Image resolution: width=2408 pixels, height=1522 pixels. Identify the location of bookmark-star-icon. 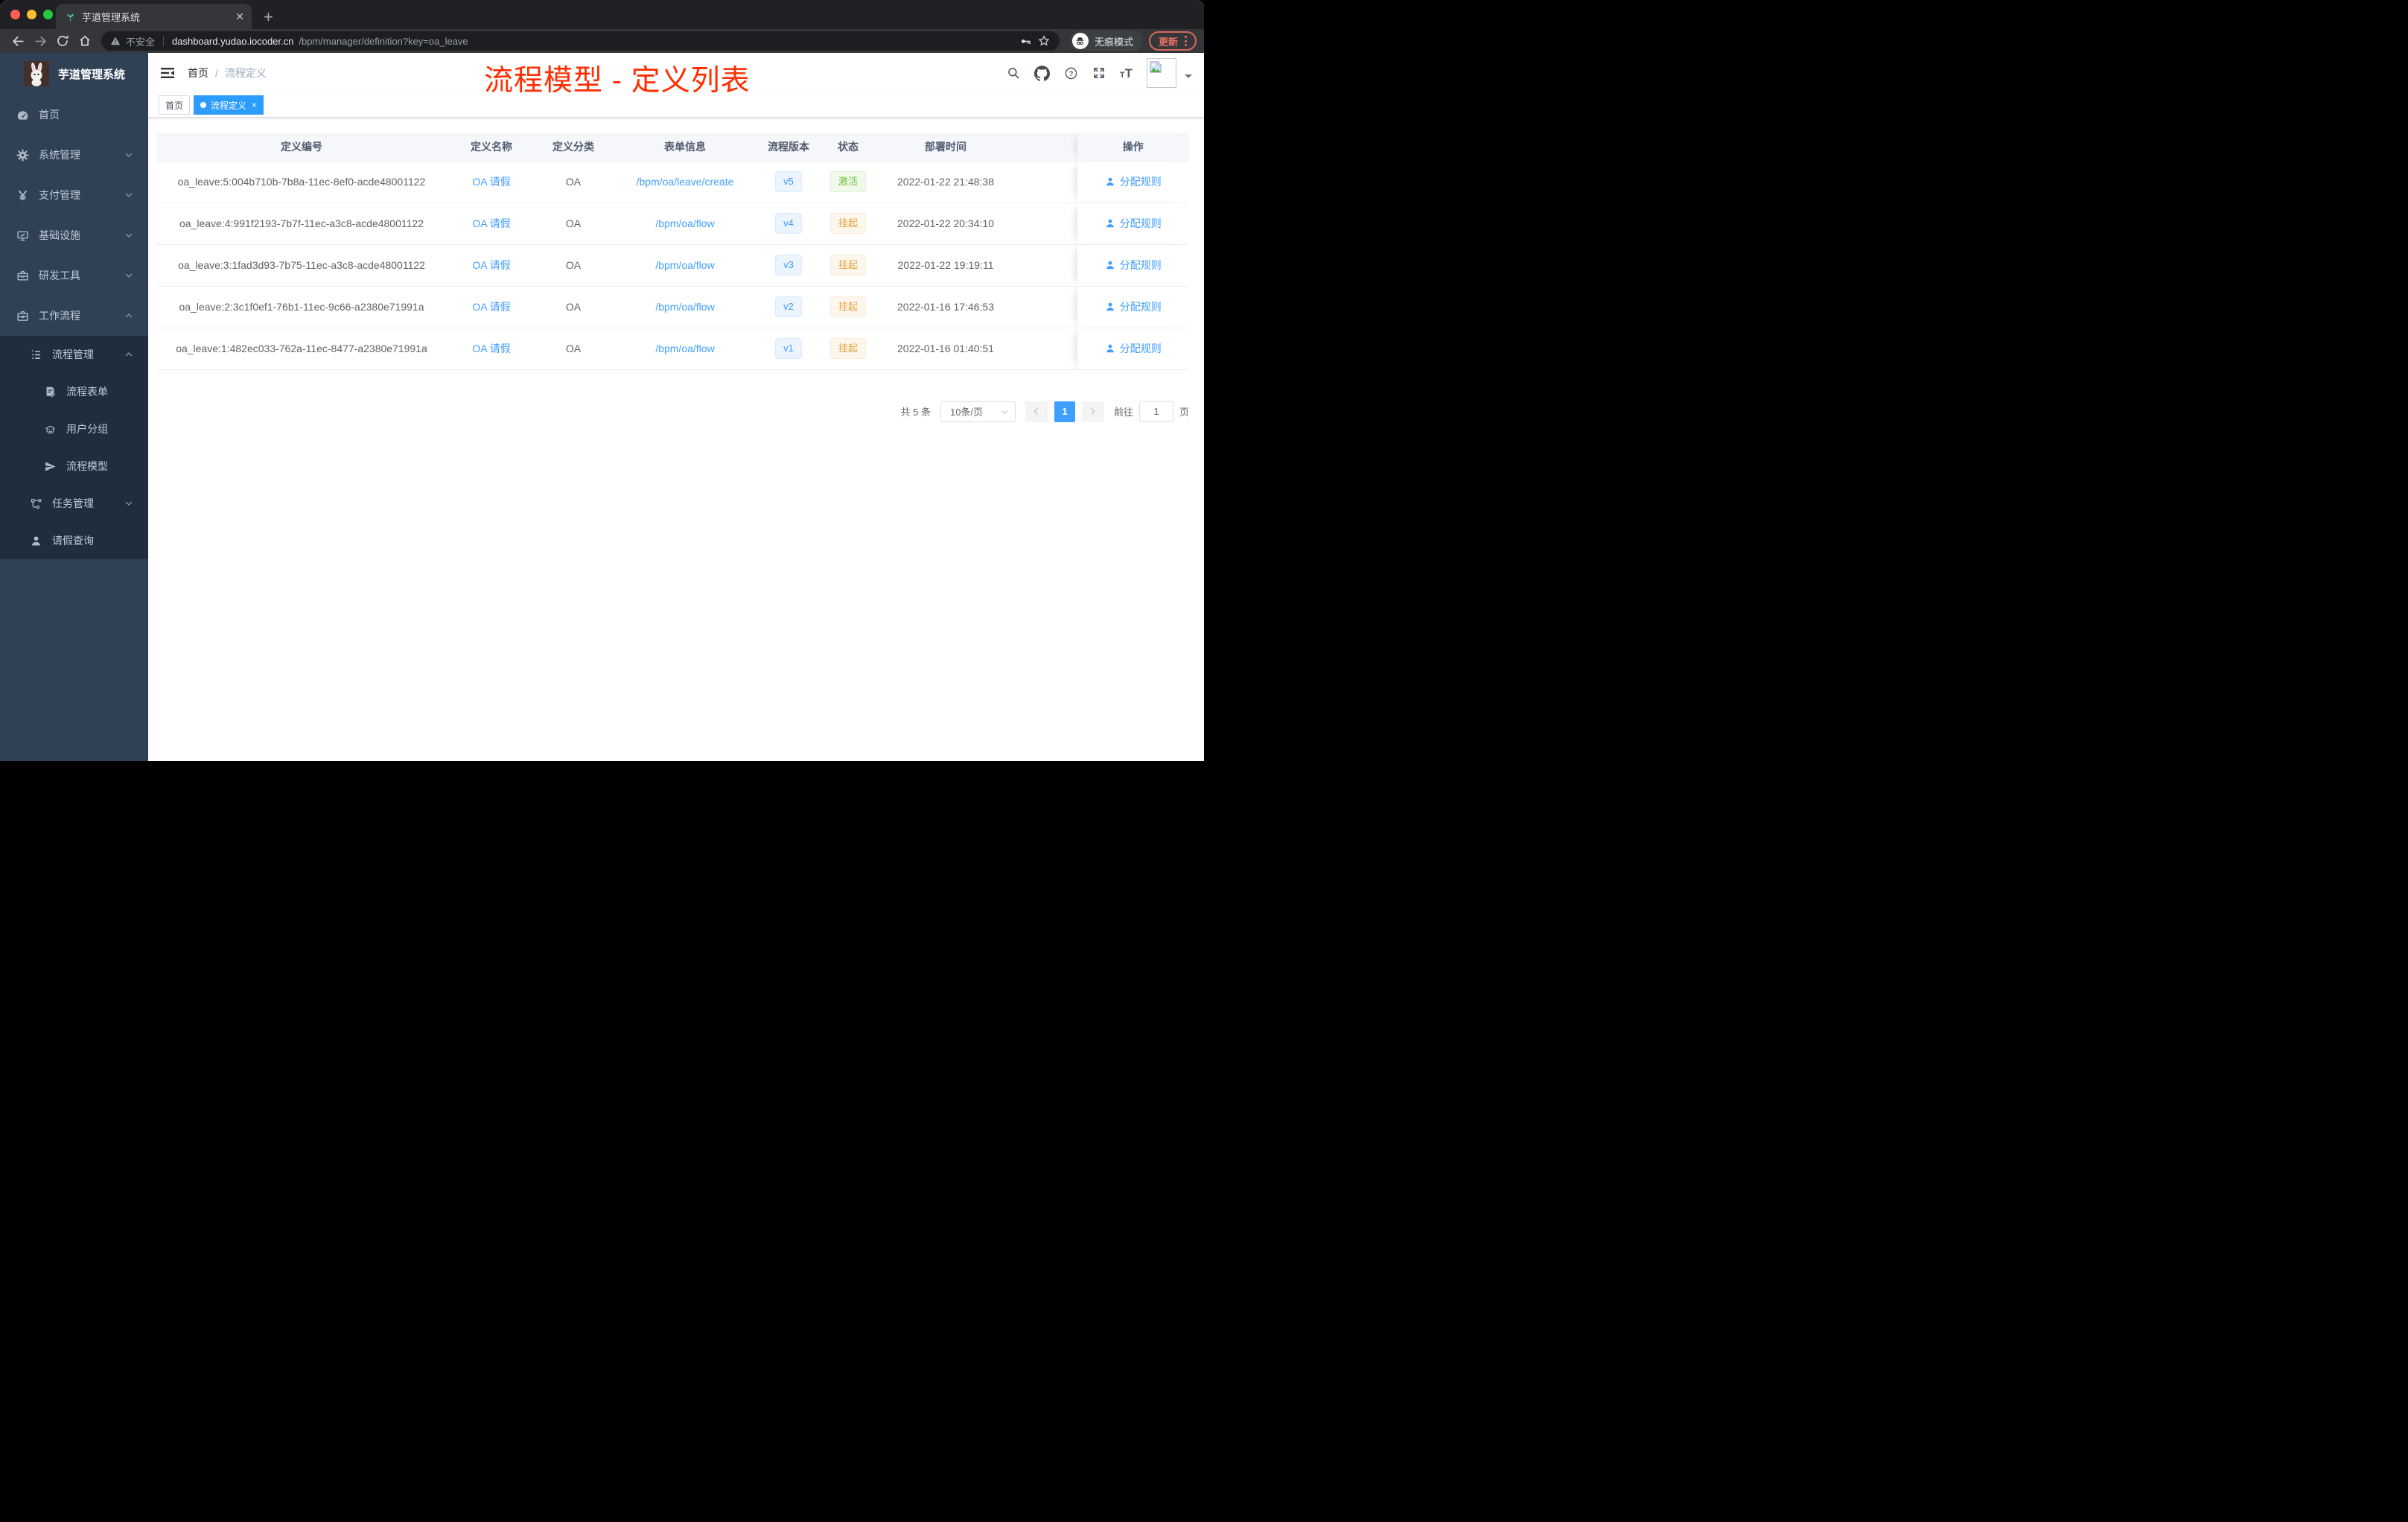
(1044, 41).